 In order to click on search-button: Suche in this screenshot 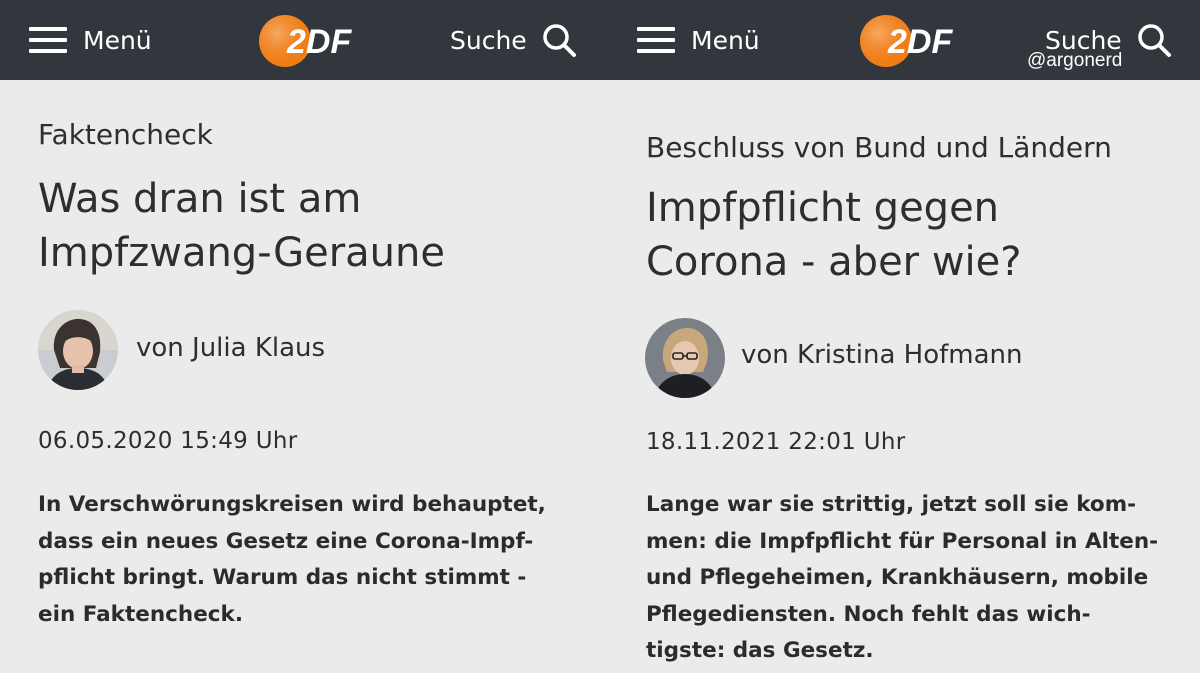, I will do `click(513, 40)`.